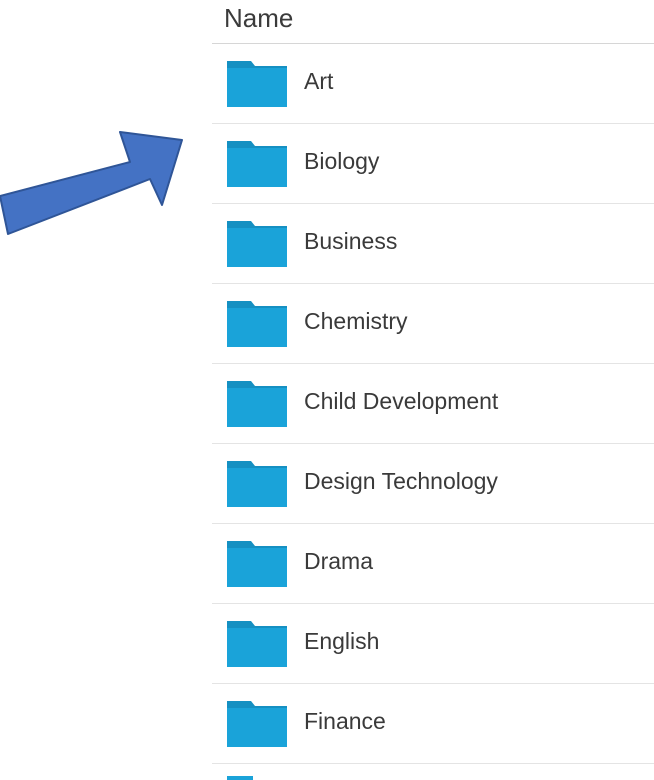  What do you see at coordinates (342, 161) in the screenshot?
I see `folder-name: Biology` at bounding box center [342, 161].